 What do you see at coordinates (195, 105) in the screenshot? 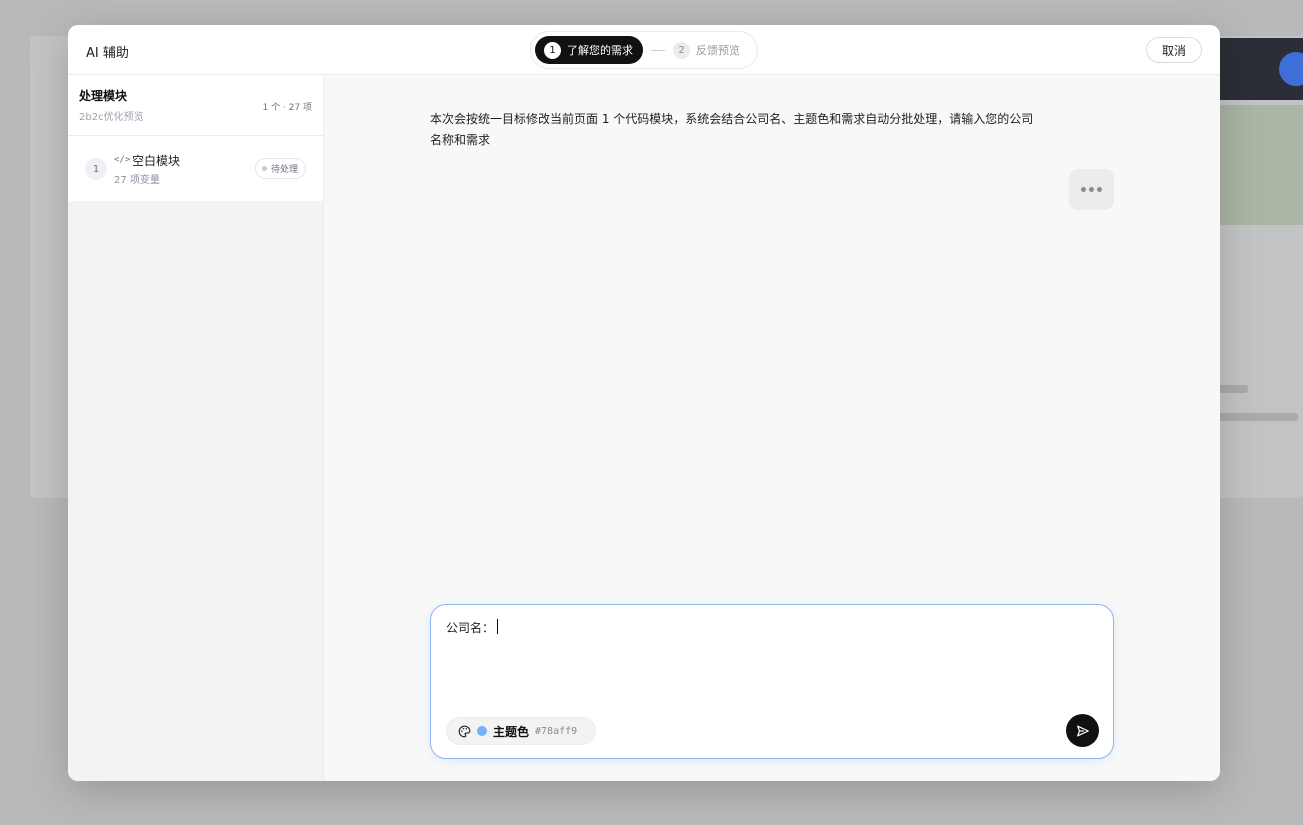
I see `sidebar-header: 处理模块 2b2c优化预览 1 个 · 27 项` at bounding box center [195, 105].